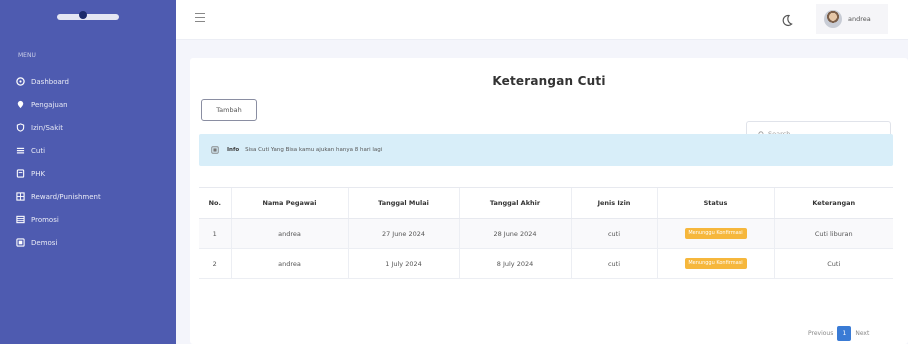 The width and height of the screenshot is (908, 344). What do you see at coordinates (833, 203) in the screenshot?
I see `column-header-keterangan: Keterangan` at bounding box center [833, 203].